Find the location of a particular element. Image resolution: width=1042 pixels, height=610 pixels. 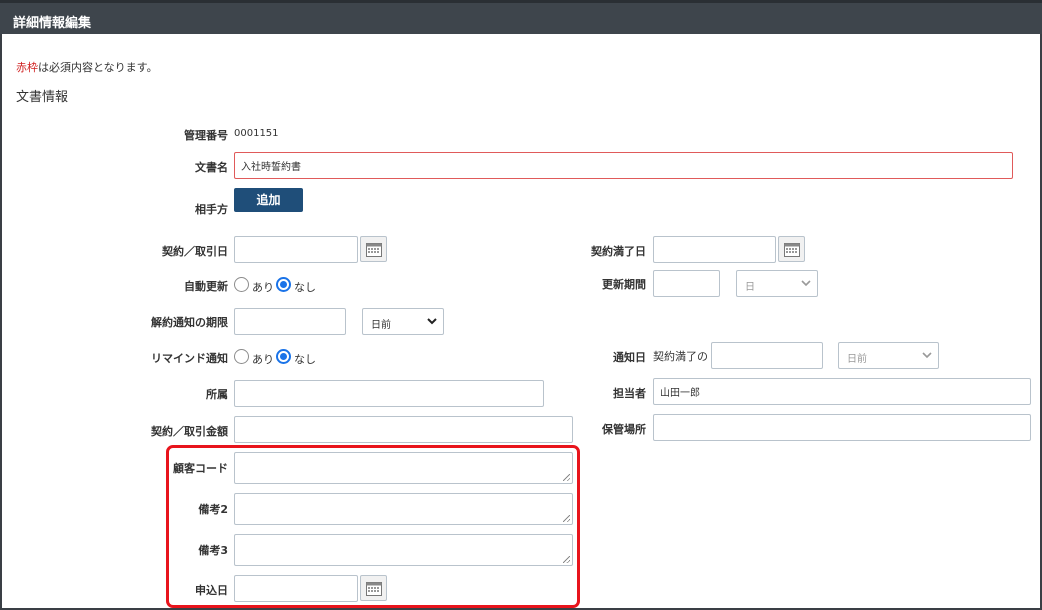

required-note-text: は必須内容となります。 is located at coordinates (98, 67).